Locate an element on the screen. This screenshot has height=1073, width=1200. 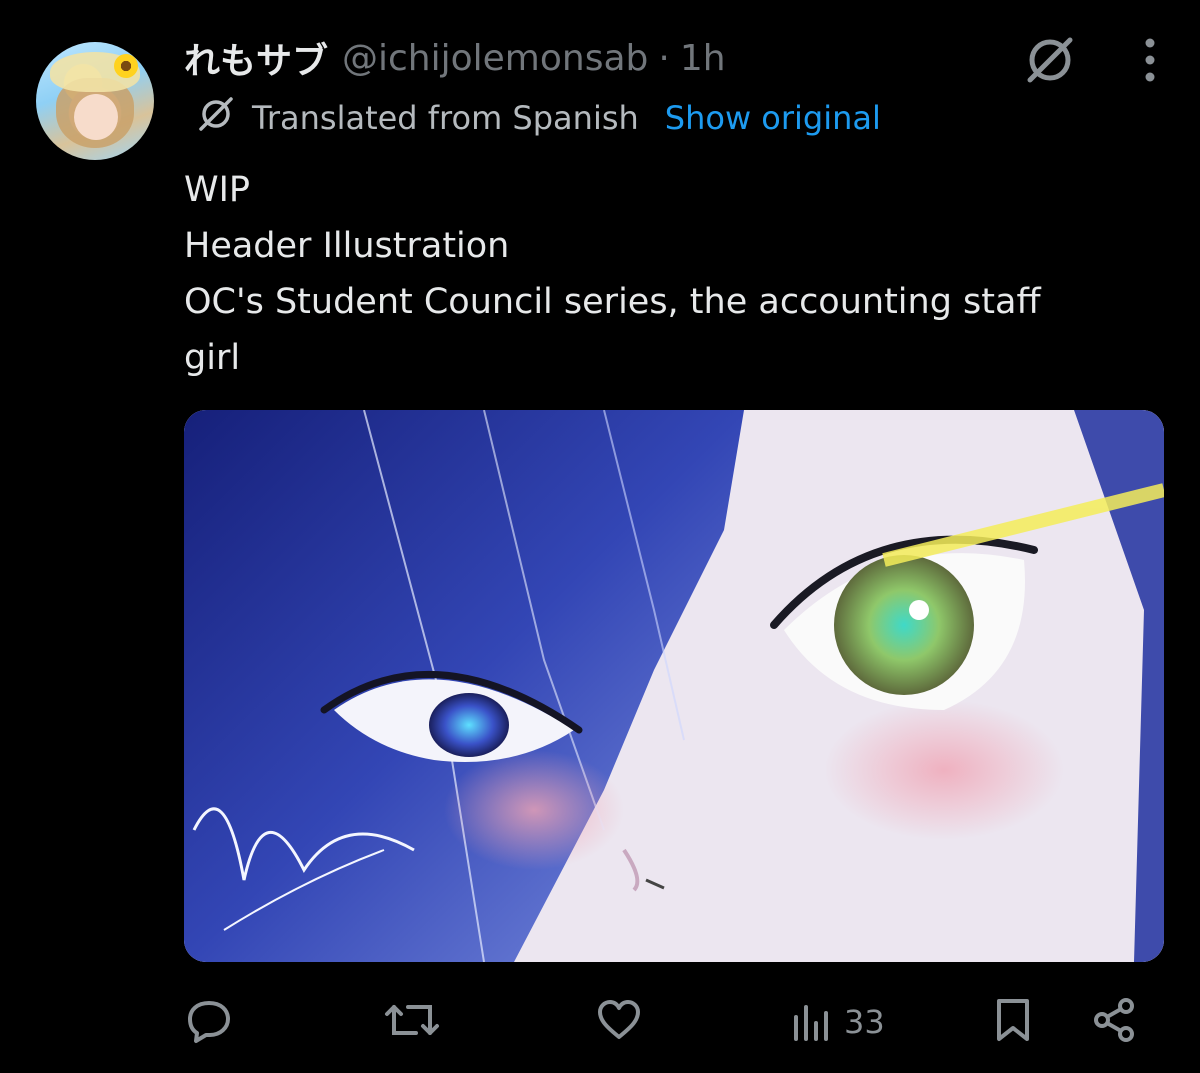
handle: @ichijolemonsab is located at coordinates (495, 58).